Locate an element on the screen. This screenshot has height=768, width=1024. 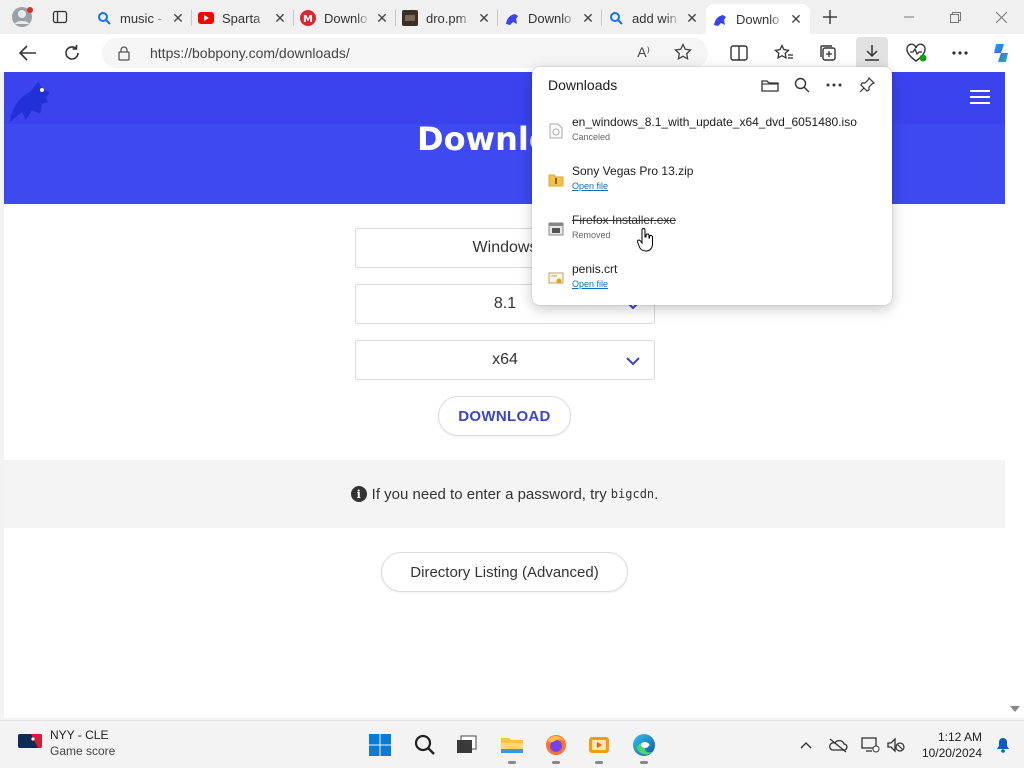
tab-0: music - ✕ is located at coordinates (141, 18).